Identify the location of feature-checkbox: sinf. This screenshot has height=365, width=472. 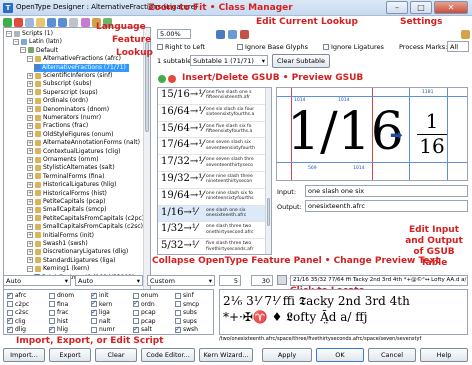
(184, 295).